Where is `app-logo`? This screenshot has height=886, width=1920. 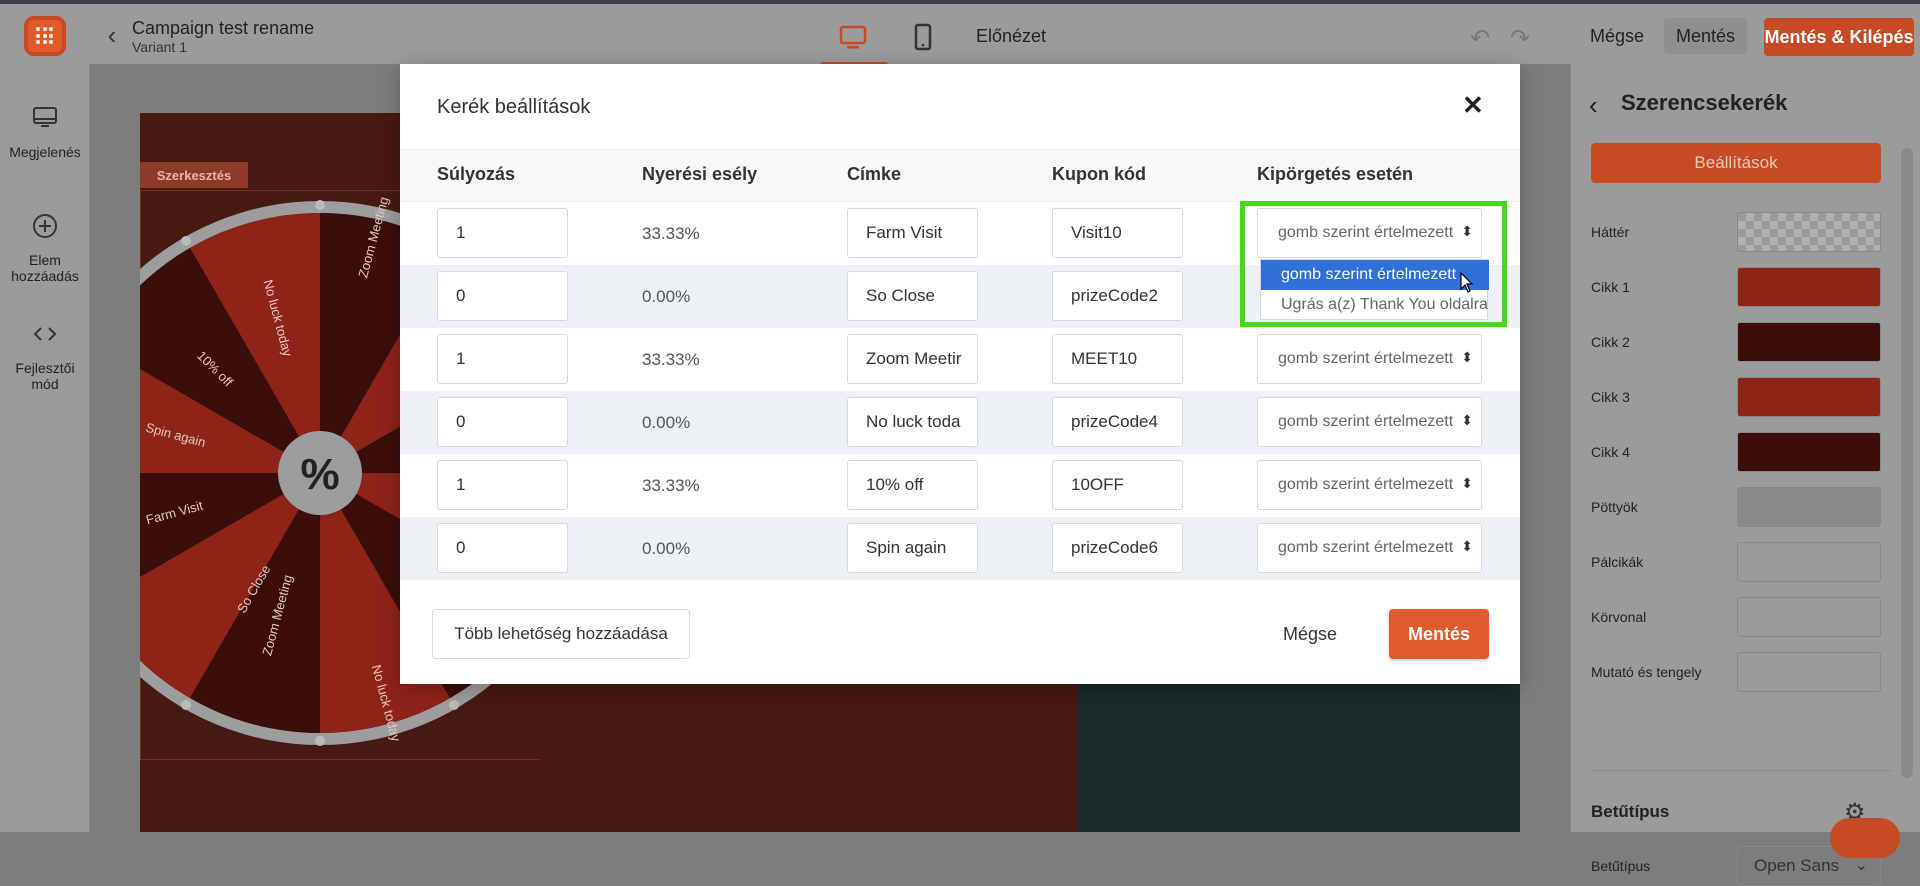
app-logo is located at coordinates (45, 36).